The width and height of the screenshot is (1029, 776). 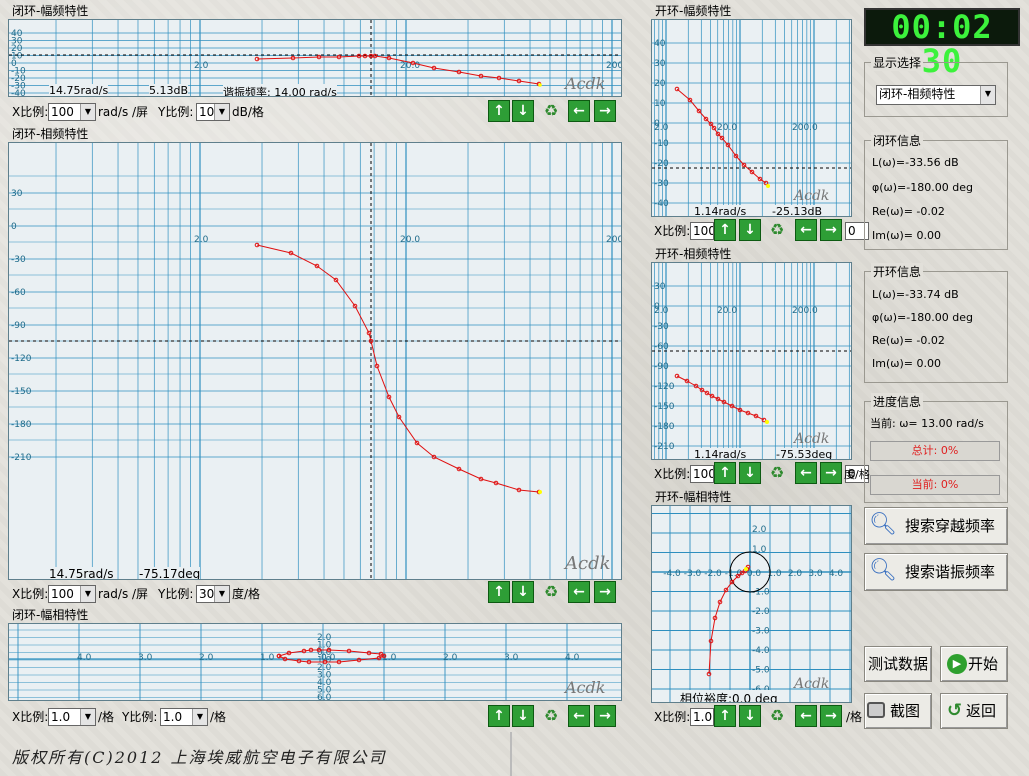 I want to click on timer-display: 00:02 30, so click(x=942, y=43).